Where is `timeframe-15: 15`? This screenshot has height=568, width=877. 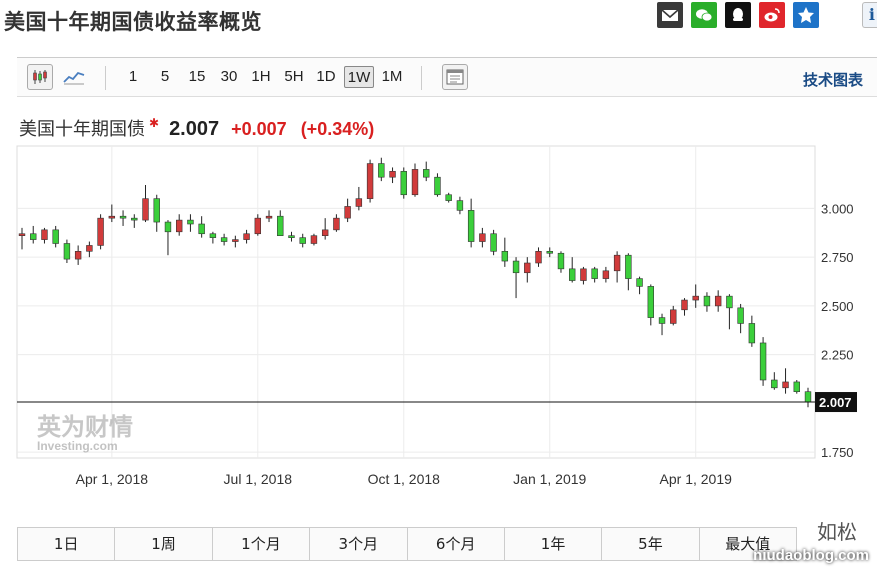
timeframe-15: 15 is located at coordinates (197, 77).